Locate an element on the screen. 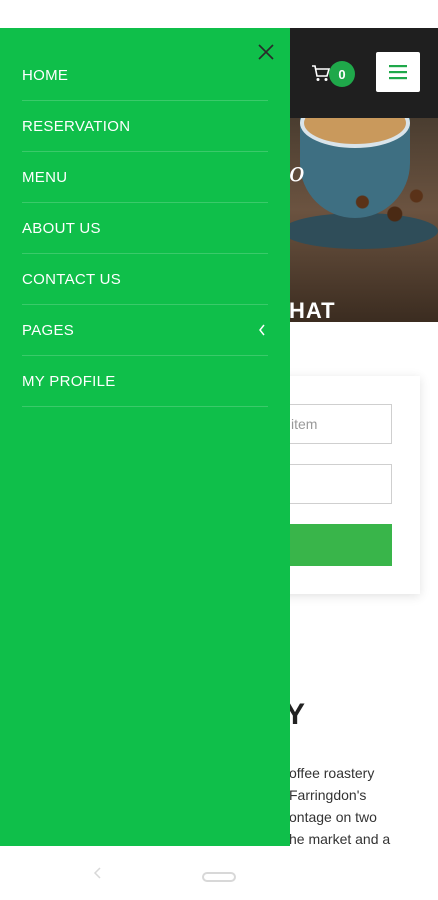  menu-item-label: HOME is located at coordinates (45, 75).